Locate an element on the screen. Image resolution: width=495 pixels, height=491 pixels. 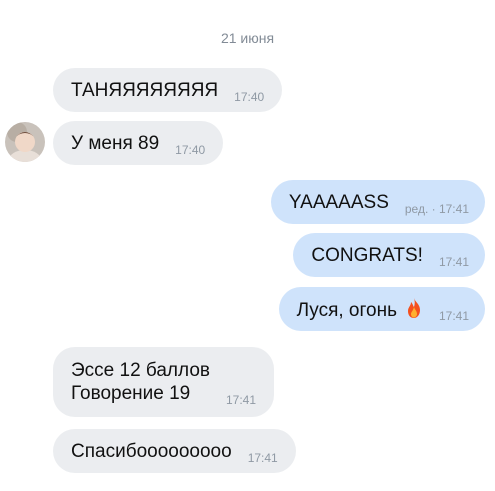
message-text: Луся, огонь is located at coordinates (346, 310).